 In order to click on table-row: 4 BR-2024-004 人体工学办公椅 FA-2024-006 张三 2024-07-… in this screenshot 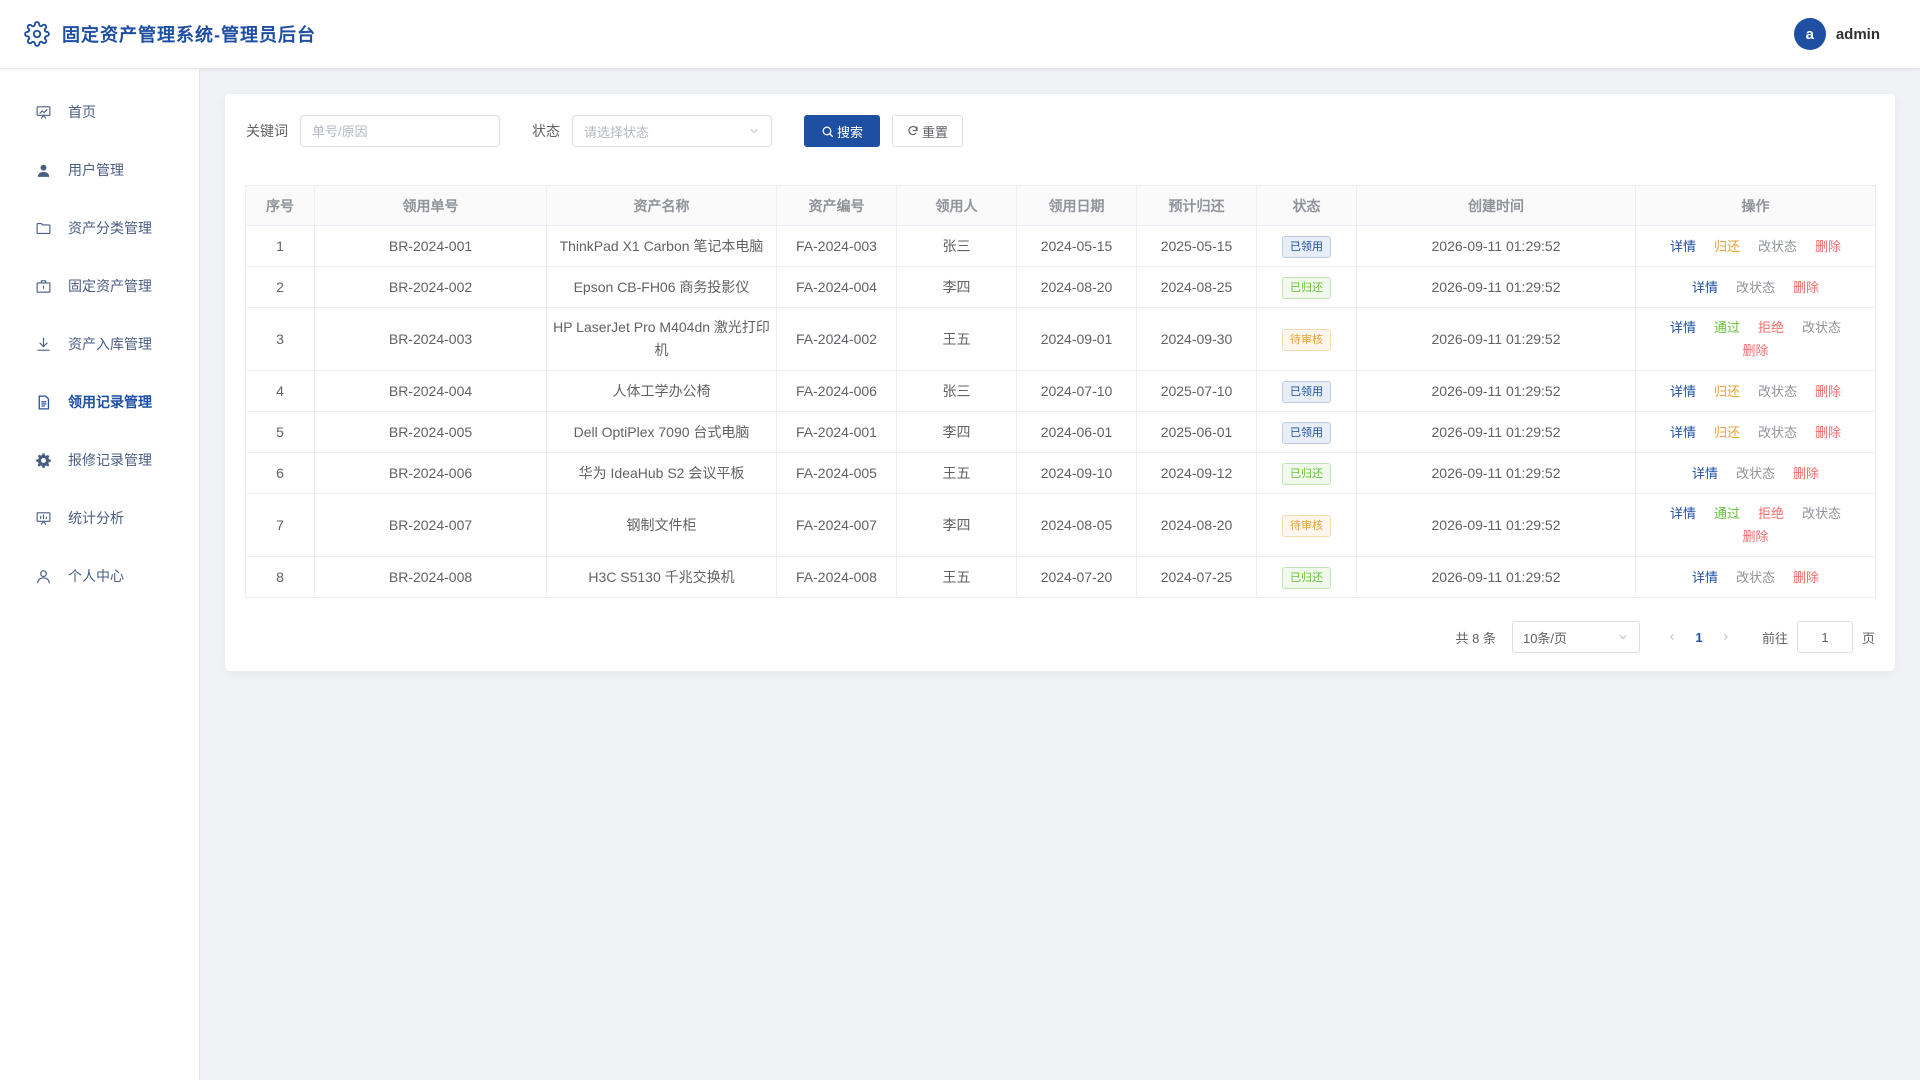, I will do `click(1060, 391)`.